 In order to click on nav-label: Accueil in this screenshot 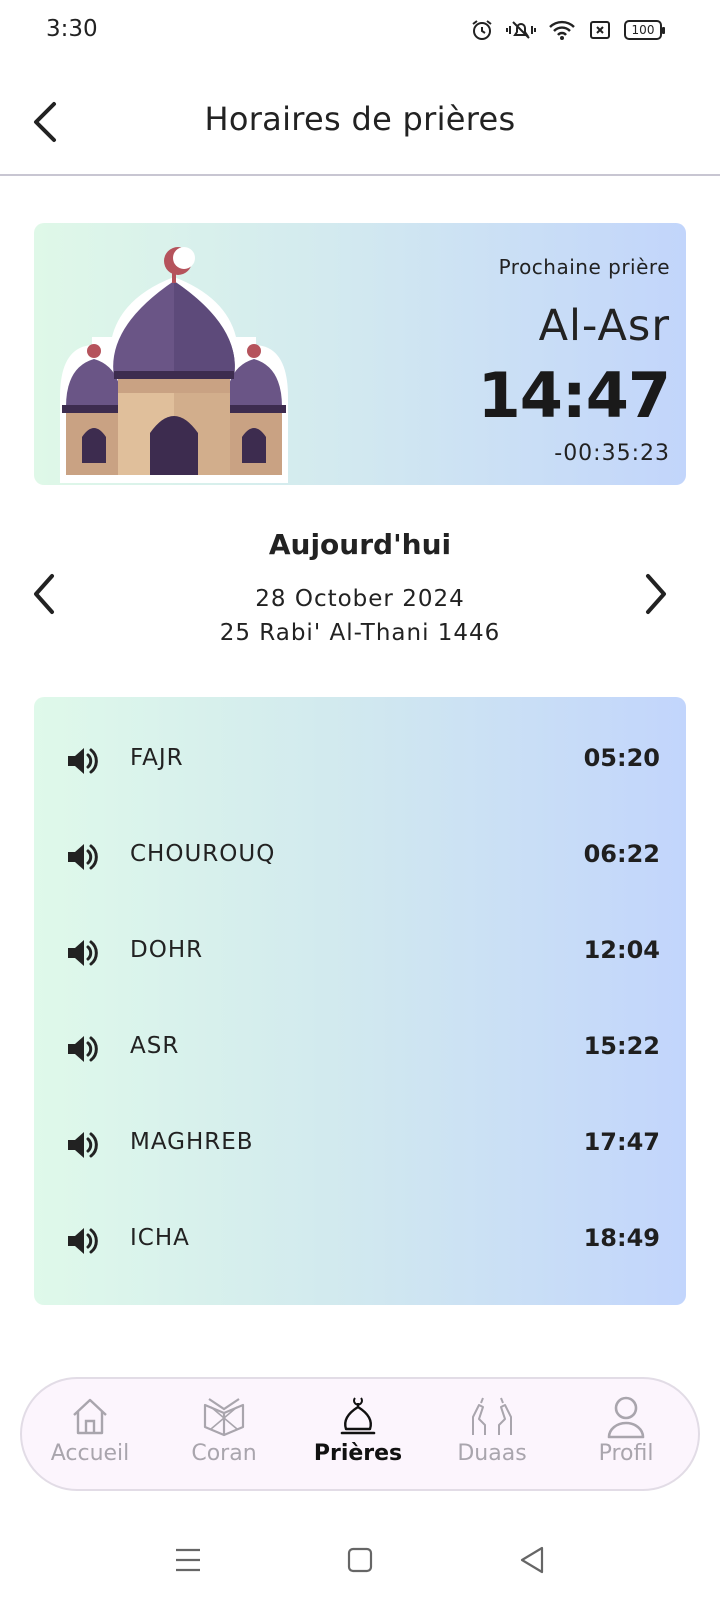, I will do `click(90, 1453)`.